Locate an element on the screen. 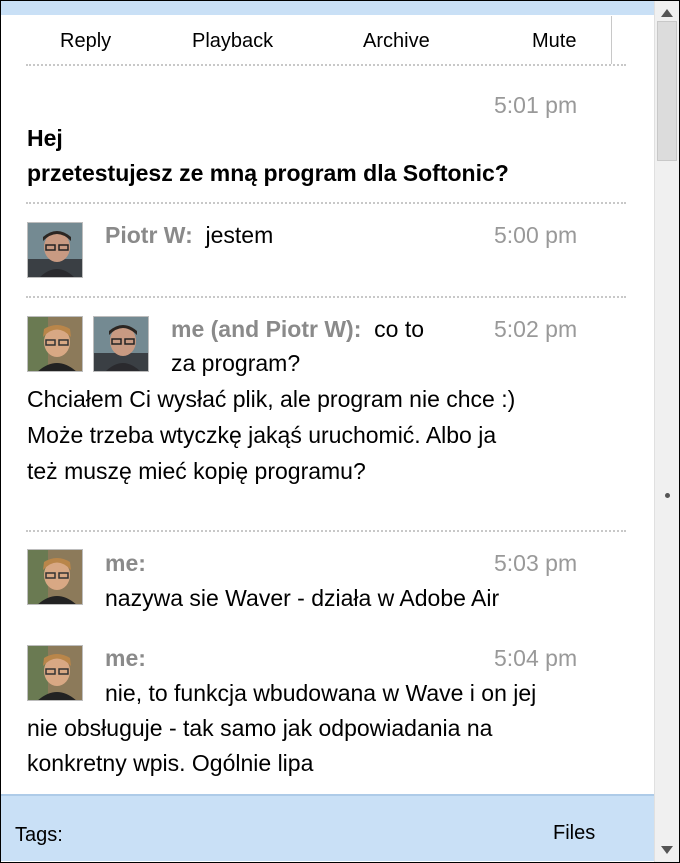  top-bar is located at coordinates (327, 8).